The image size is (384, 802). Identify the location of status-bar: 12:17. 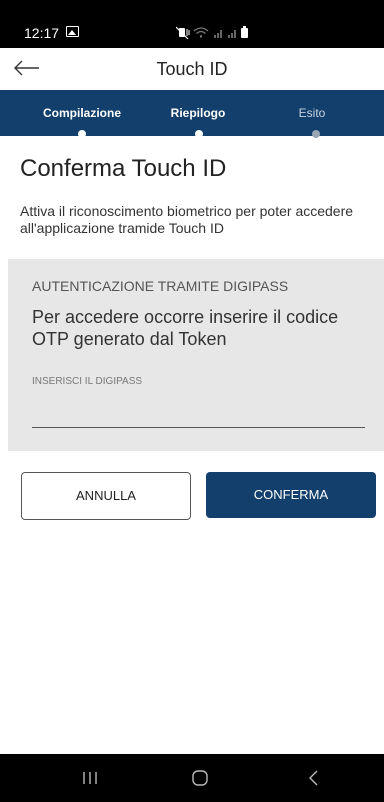
(192, 24).